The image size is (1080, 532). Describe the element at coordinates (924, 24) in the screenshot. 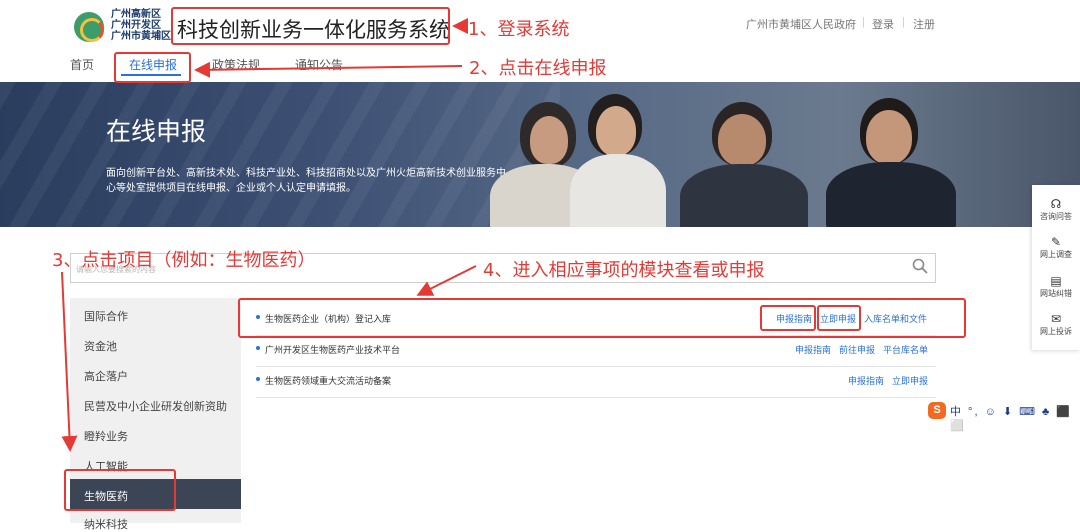

I see `register-link: 注册` at that location.